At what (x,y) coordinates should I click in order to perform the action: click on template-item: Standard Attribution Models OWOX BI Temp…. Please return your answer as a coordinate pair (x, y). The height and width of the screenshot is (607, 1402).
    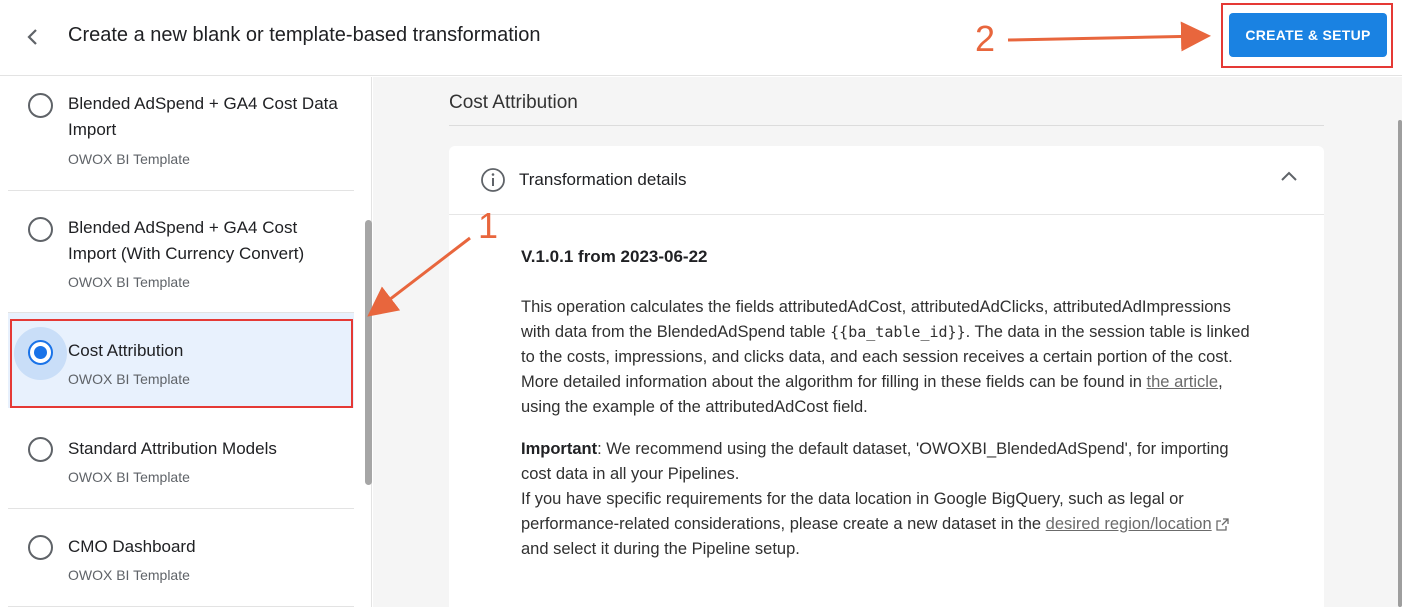
    Looking at the image, I should click on (181, 458).